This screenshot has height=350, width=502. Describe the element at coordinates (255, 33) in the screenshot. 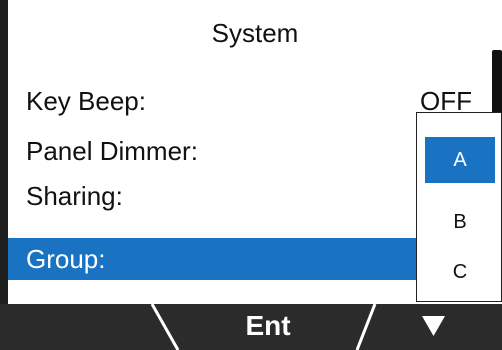

I see `screen-title: System` at that location.